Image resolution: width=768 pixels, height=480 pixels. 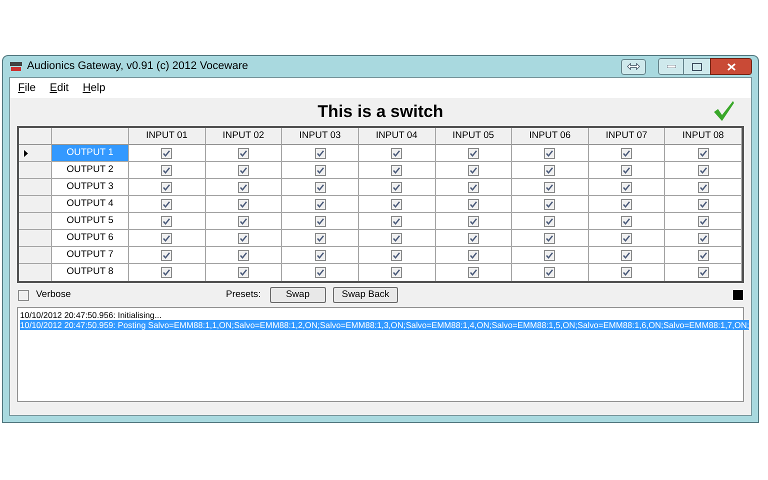 I want to click on preset-button: Swap, so click(x=298, y=295).